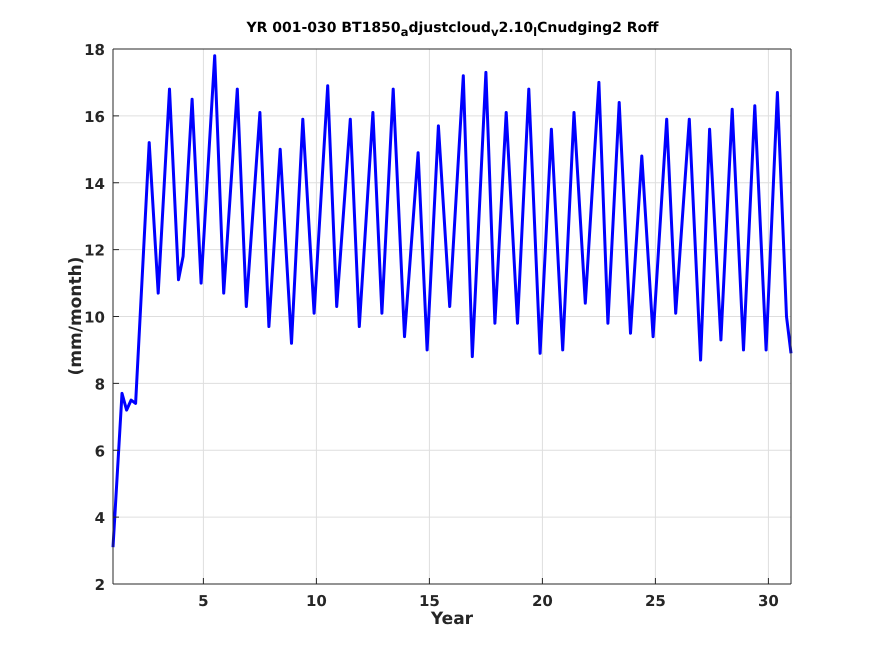 This screenshot has height=656, width=875. What do you see at coordinates (99, 384) in the screenshot?
I see `y-tick-label: 8` at bounding box center [99, 384].